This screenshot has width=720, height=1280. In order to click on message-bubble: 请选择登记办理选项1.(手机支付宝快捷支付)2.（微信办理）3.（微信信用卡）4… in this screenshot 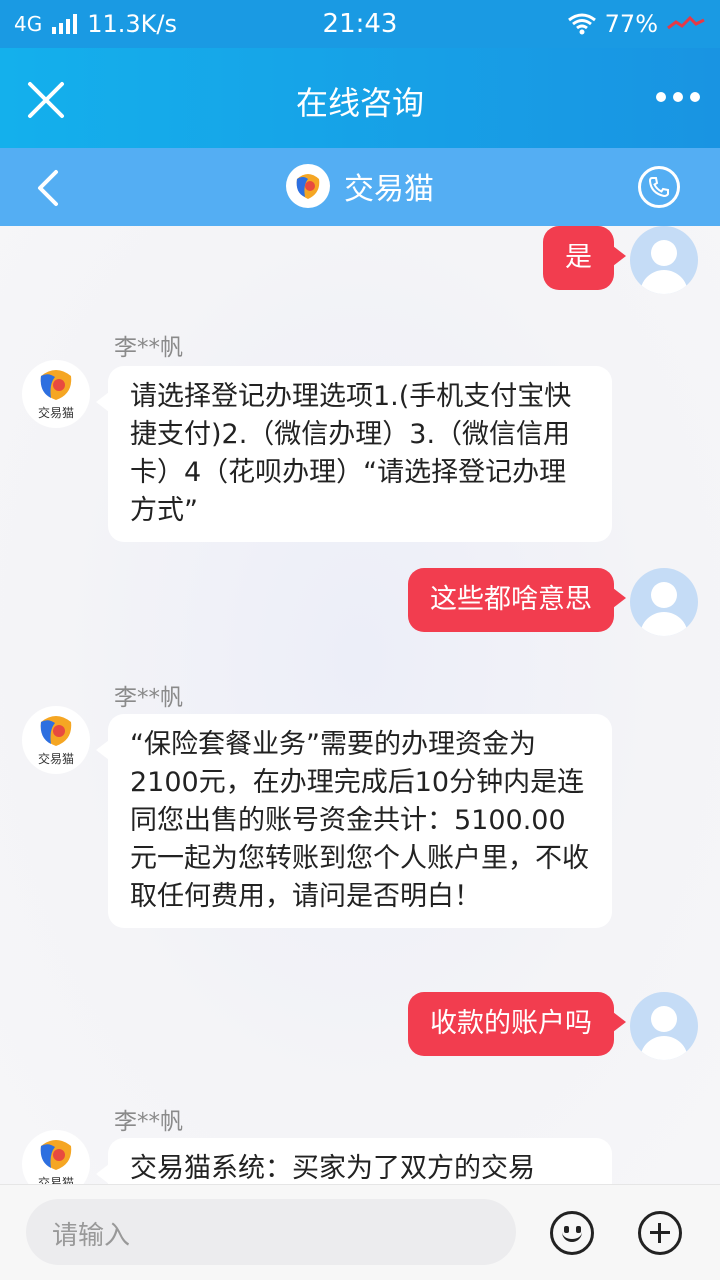, I will do `click(354, 454)`.